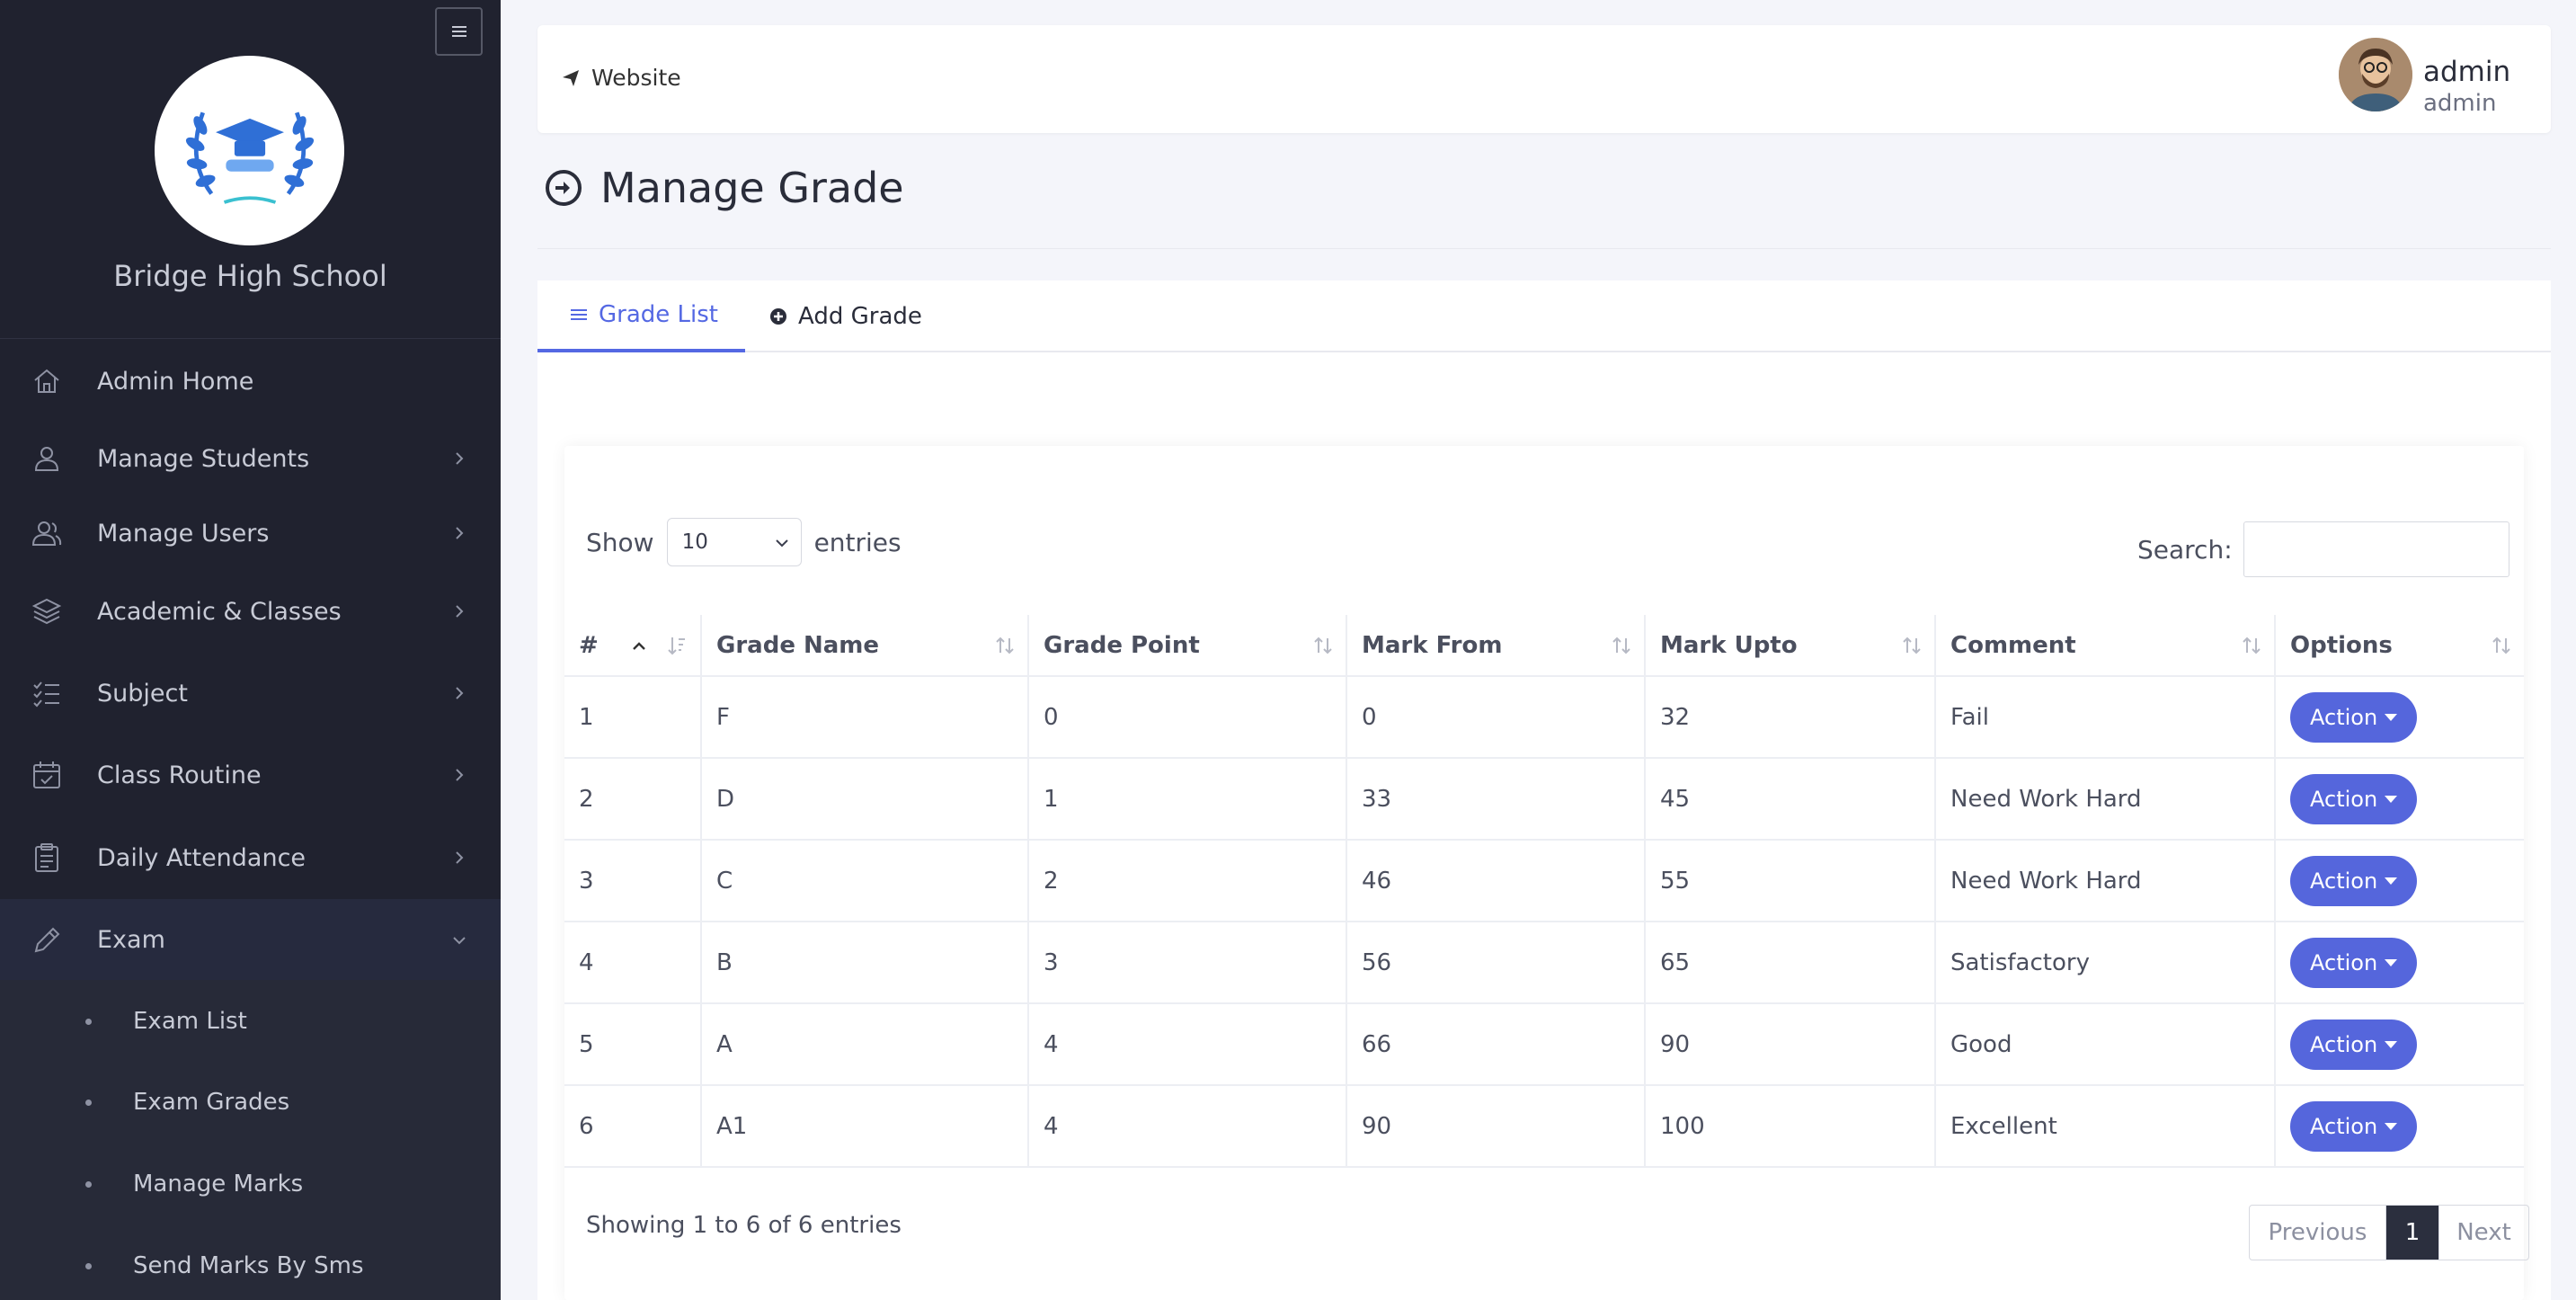  I want to click on table-row: 3 C 2 46 55 Need Work Hard Action, so click(1544, 881).